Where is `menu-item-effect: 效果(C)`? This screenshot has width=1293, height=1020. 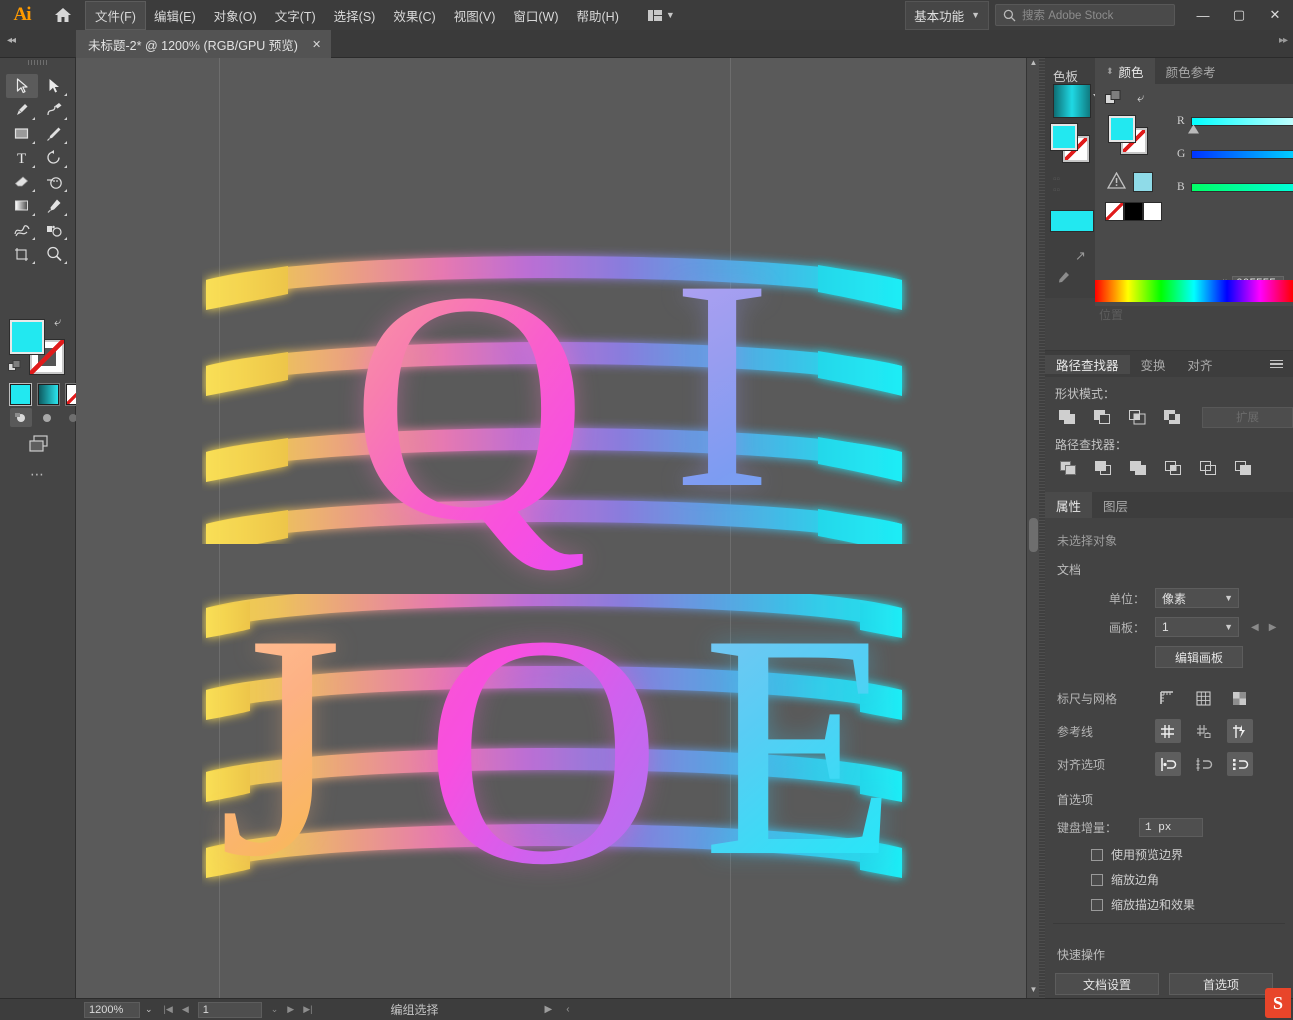
menu-item-effect: 效果(C) is located at coordinates (414, 15).